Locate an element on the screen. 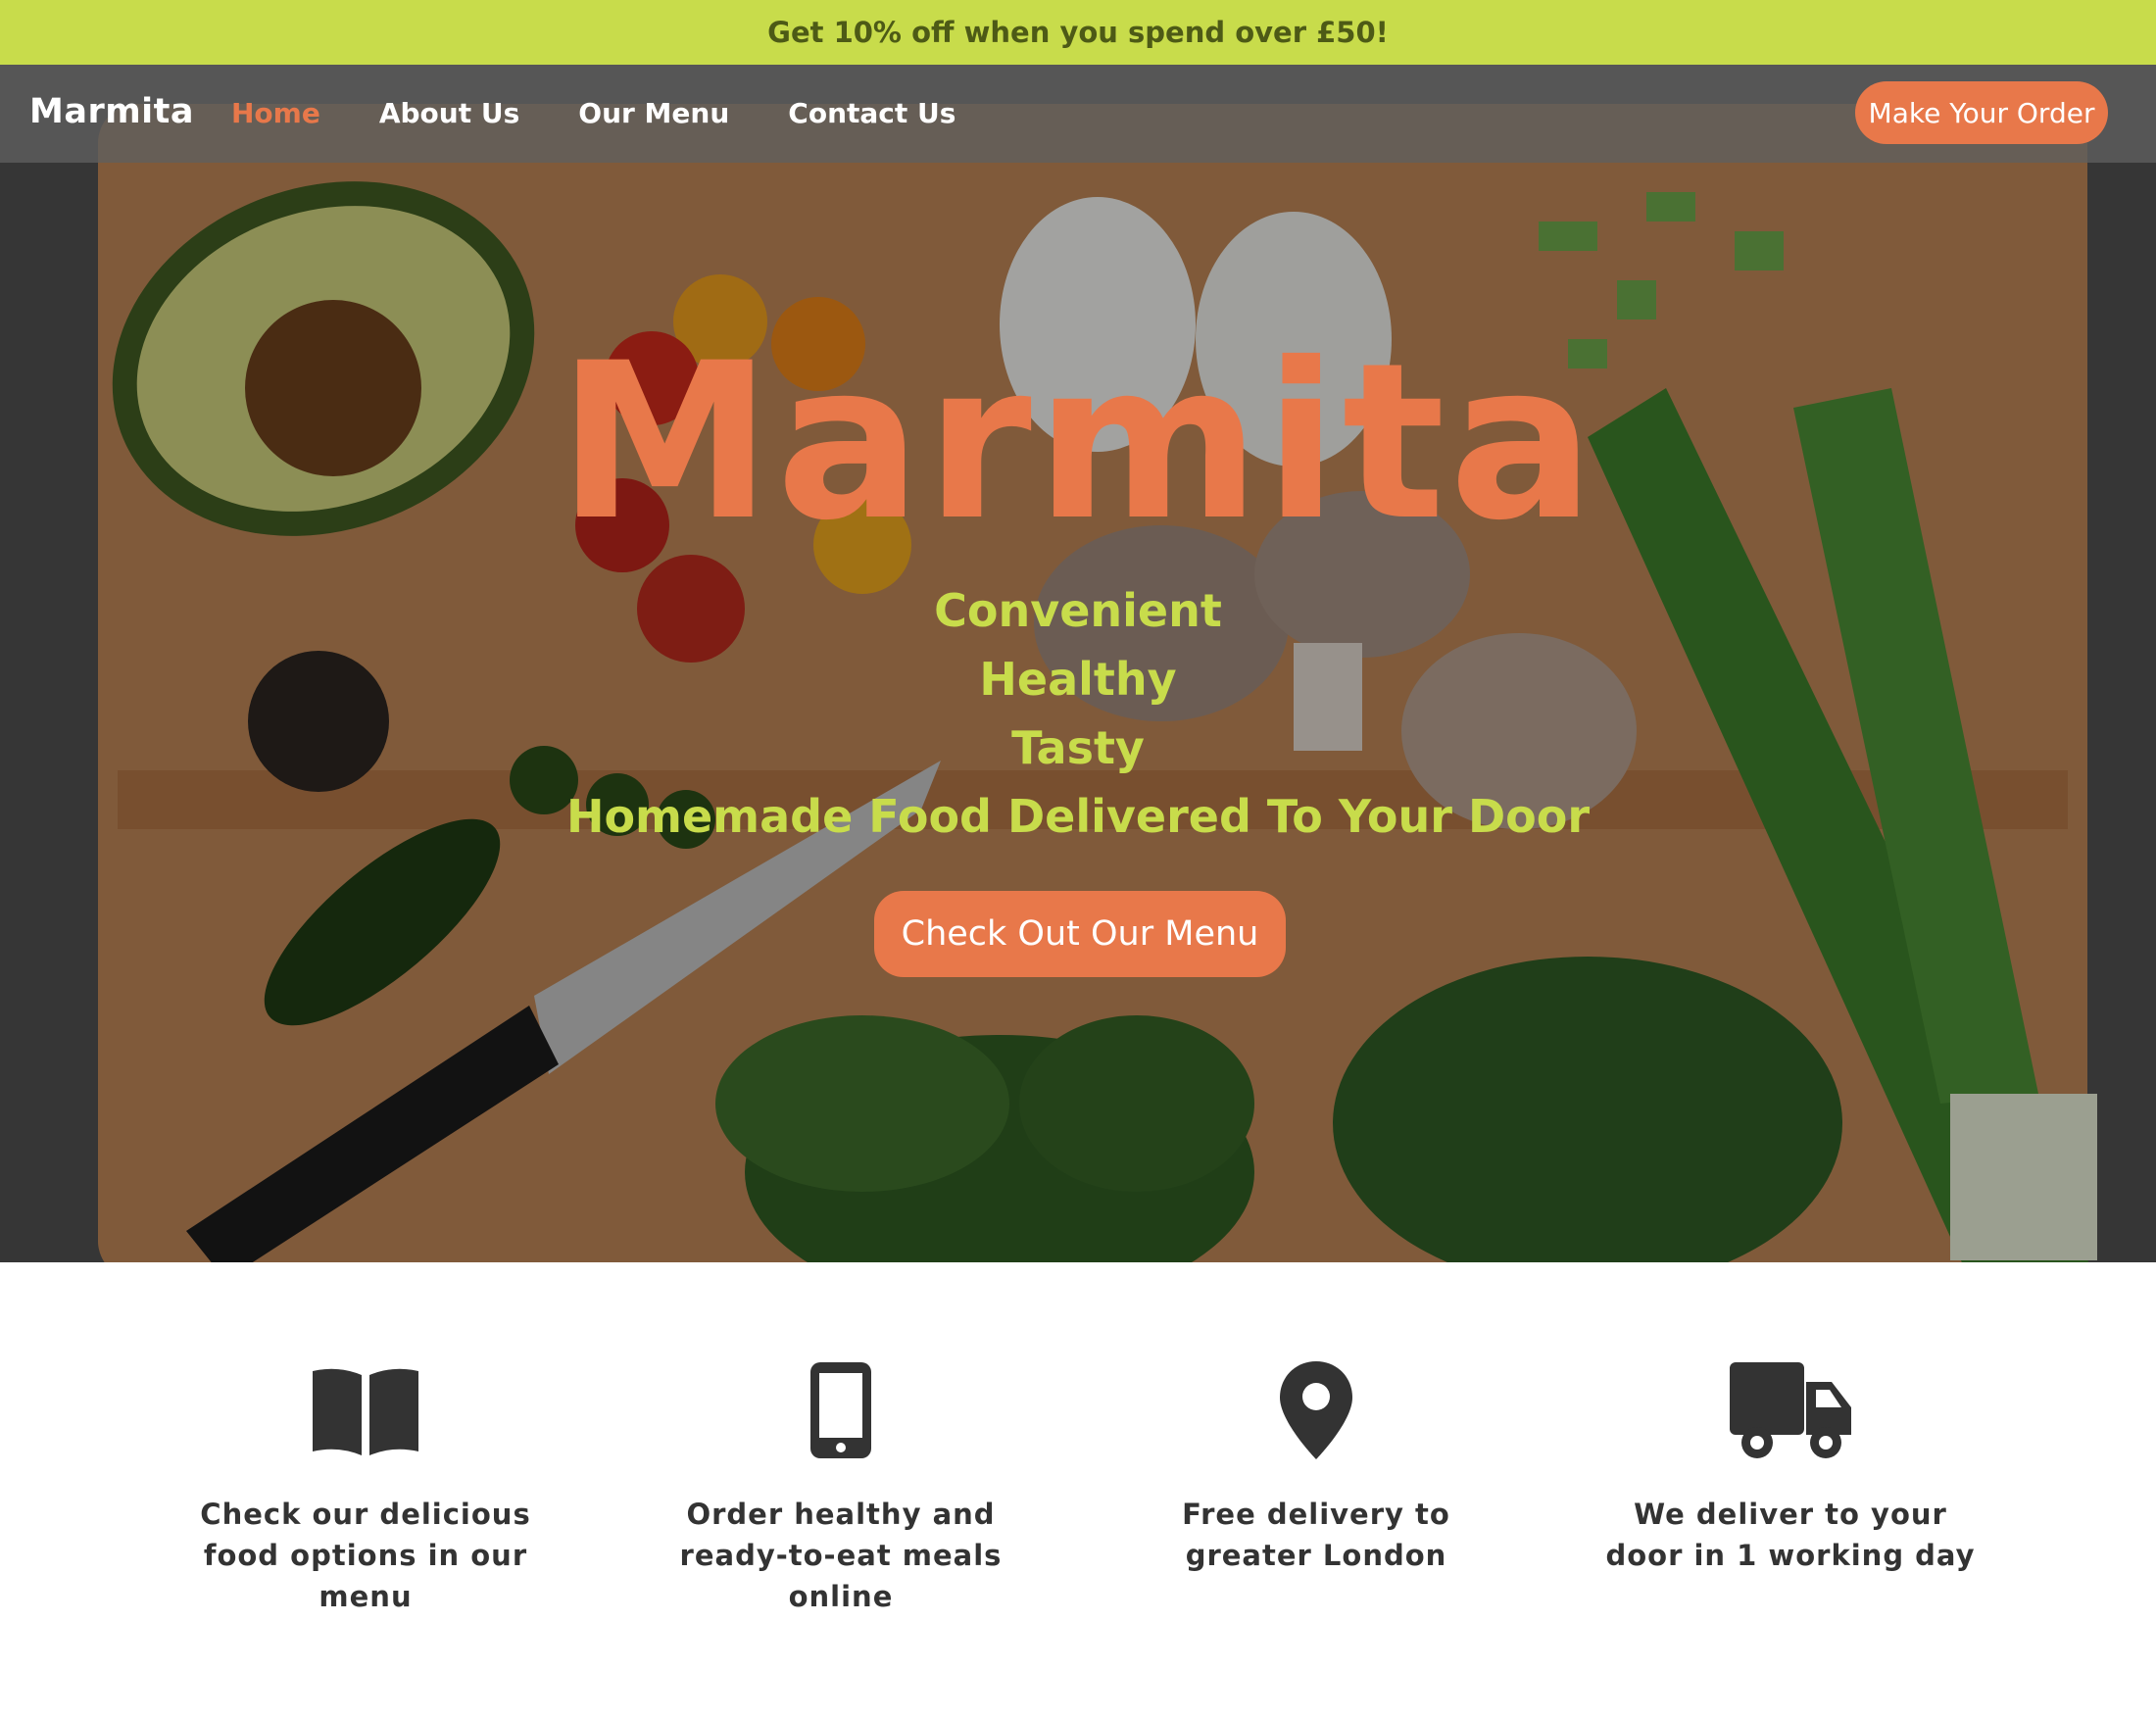 The width and height of the screenshot is (2156, 1721). nav-link-about-us: About Us is located at coordinates (449, 113).